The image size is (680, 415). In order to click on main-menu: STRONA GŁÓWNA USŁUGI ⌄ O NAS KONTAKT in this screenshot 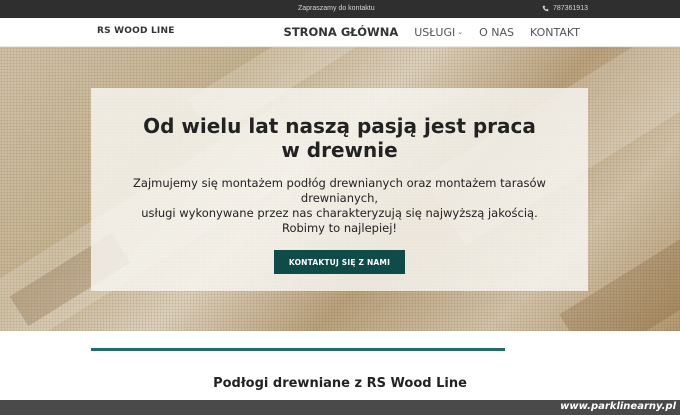, I will do `click(432, 32)`.